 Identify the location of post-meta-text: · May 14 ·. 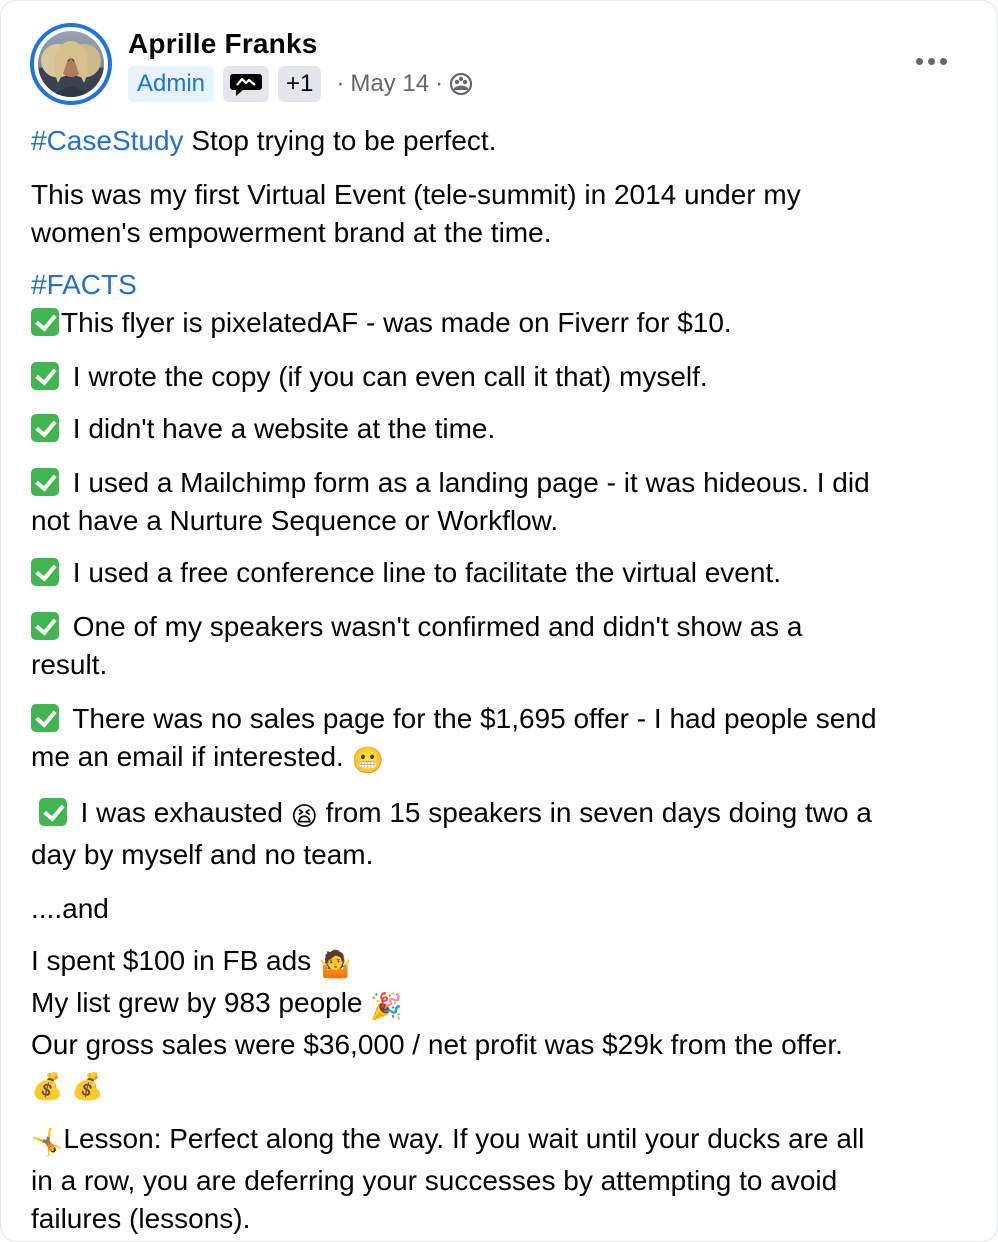
(401, 84).